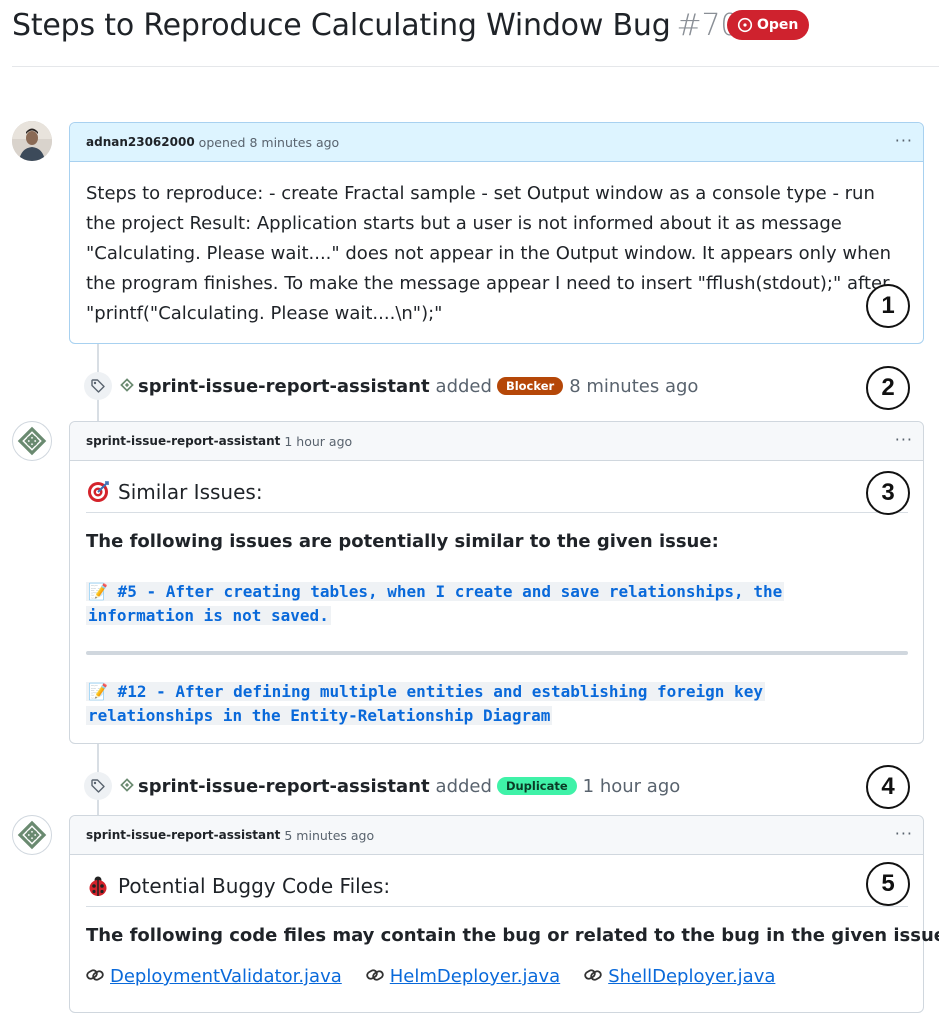 This screenshot has width=939, height=1023. Describe the element at coordinates (691, 976) in the screenshot. I see `file-link: ShellDeployer.java` at that location.